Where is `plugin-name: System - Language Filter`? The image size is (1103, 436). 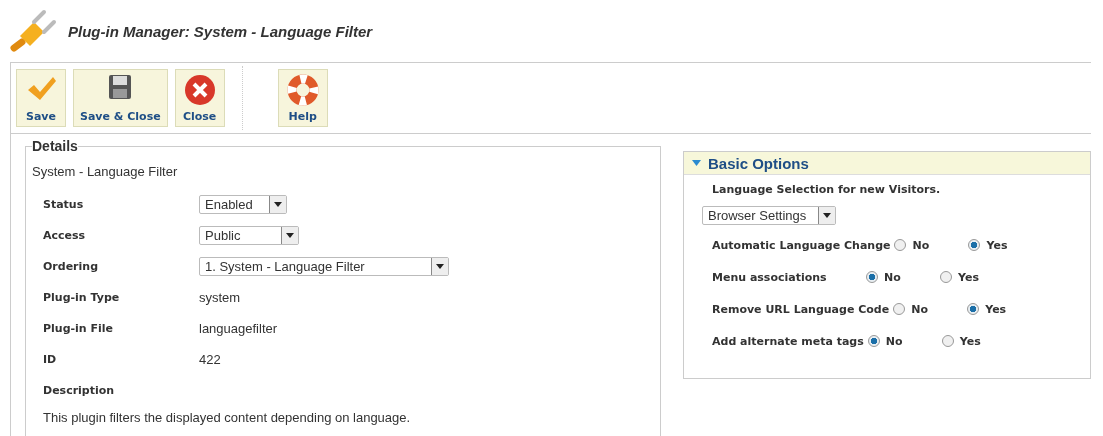
plugin-name: System - Language Filter is located at coordinates (105, 171).